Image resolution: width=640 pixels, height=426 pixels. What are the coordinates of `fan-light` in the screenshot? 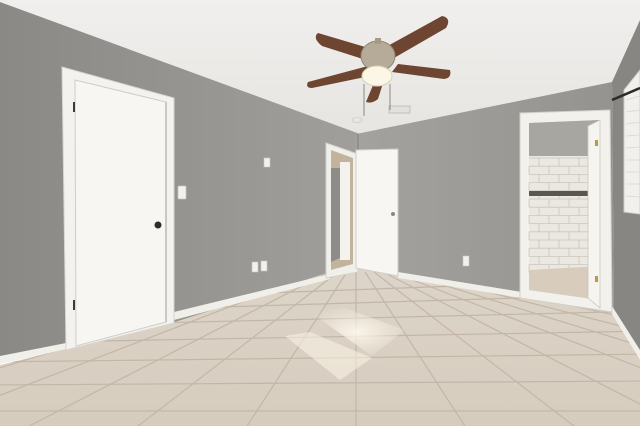 It's located at (377, 76).